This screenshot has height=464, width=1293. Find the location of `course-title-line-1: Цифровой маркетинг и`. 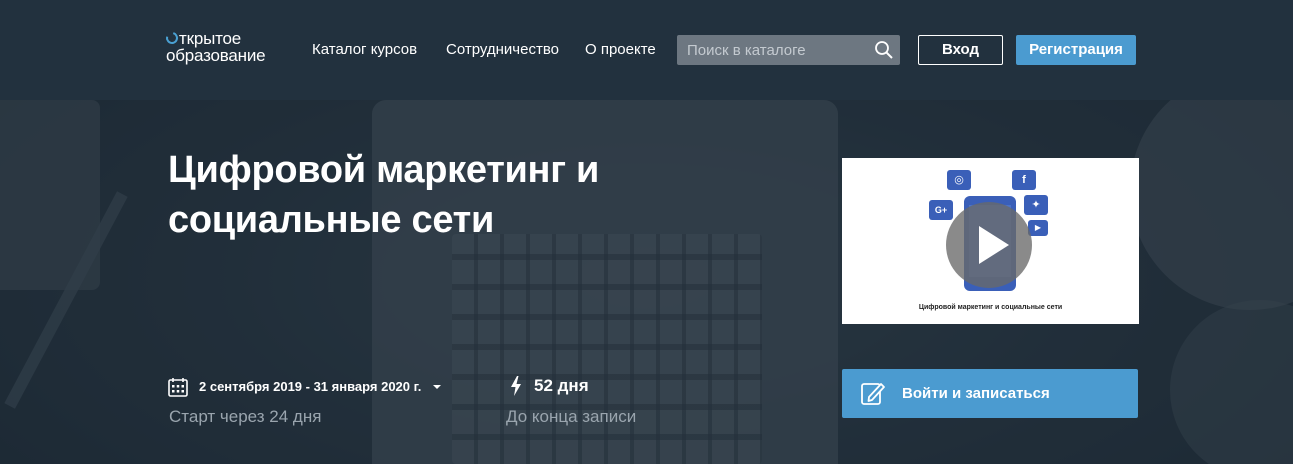

course-title-line-1: Цифровой маркетинг и is located at coordinates (384, 170).